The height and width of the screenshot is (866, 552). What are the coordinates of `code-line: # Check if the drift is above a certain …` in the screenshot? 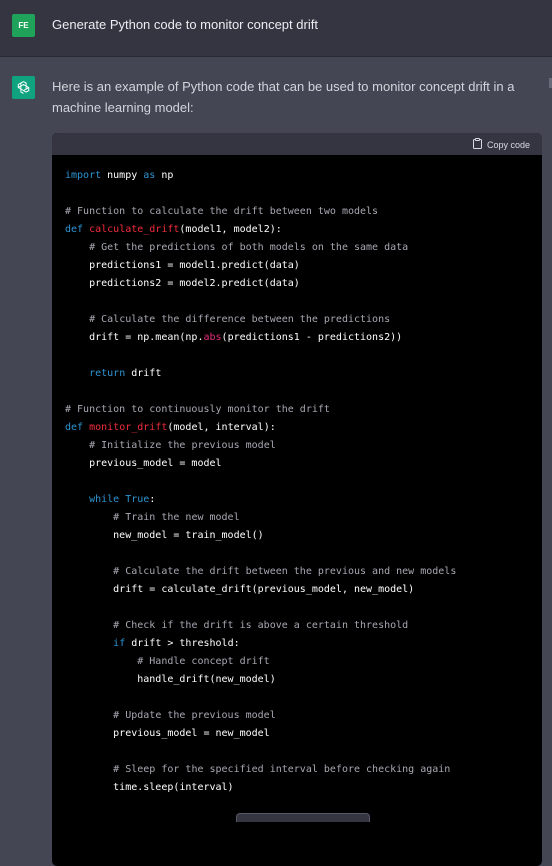 It's located at (303, 626).